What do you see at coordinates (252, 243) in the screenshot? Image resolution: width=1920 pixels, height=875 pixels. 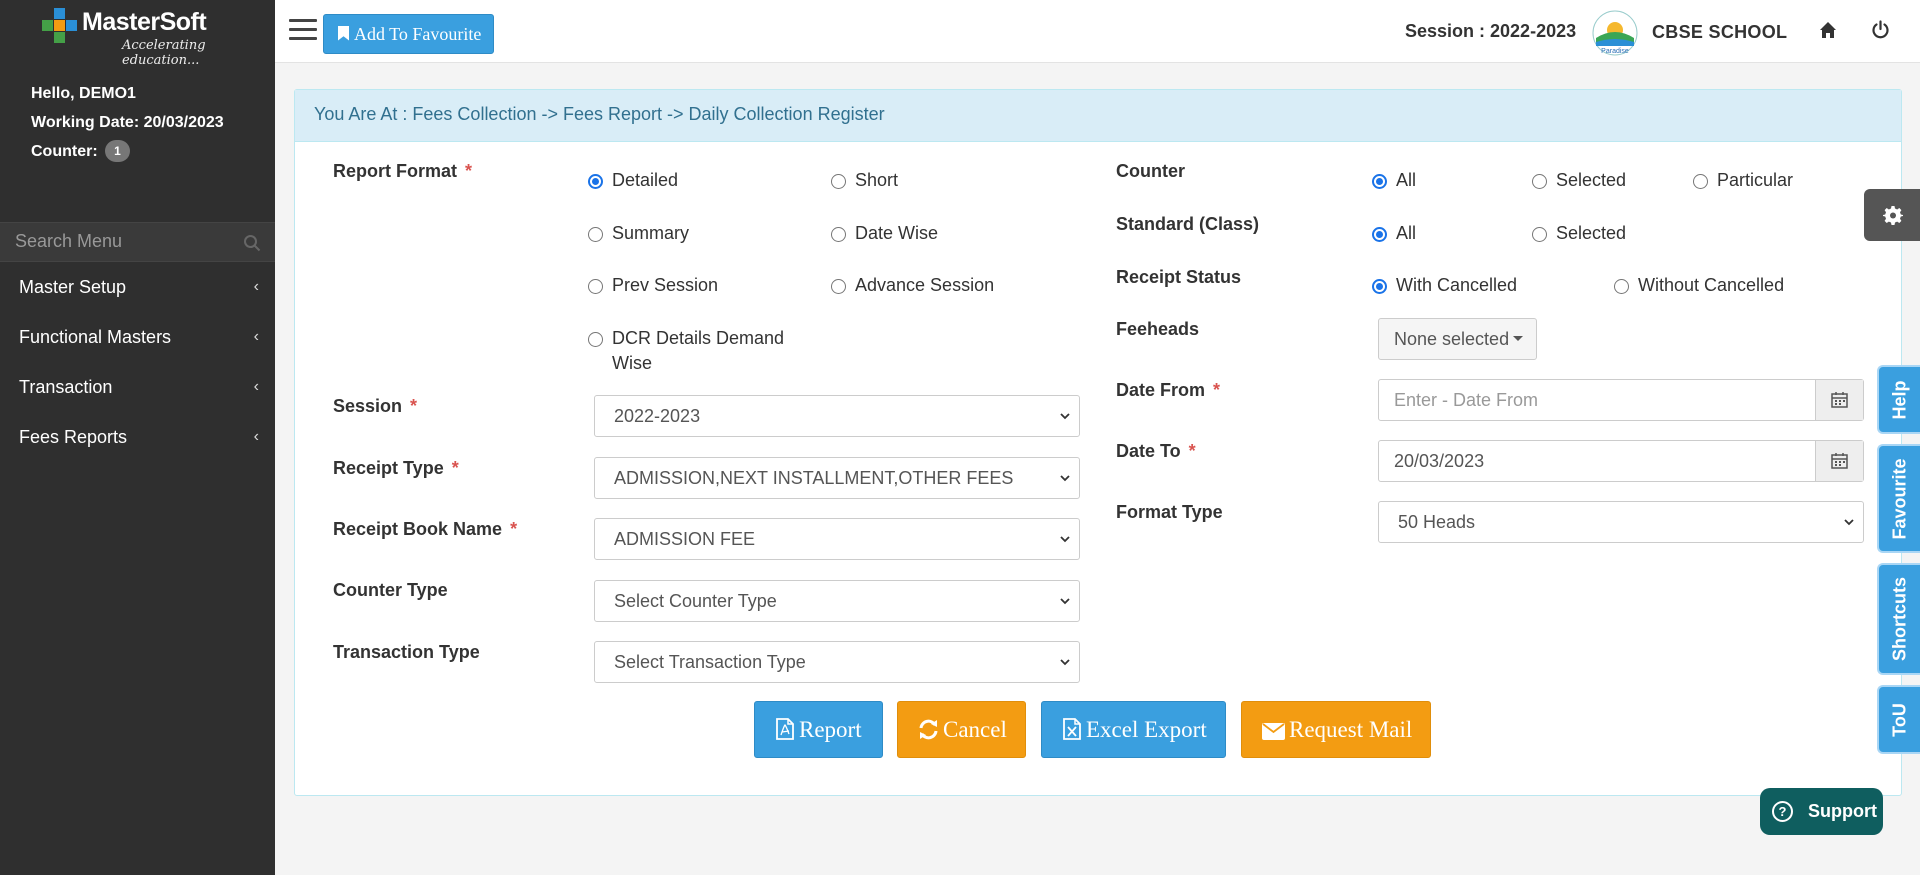 I see `search-icon` at bounding box center [252, 243].